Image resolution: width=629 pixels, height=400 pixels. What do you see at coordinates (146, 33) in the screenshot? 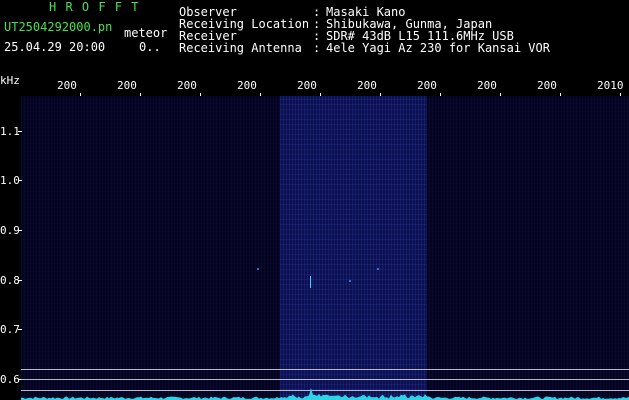
I see `mode-label: meteor` at bounding box center [146, 33].